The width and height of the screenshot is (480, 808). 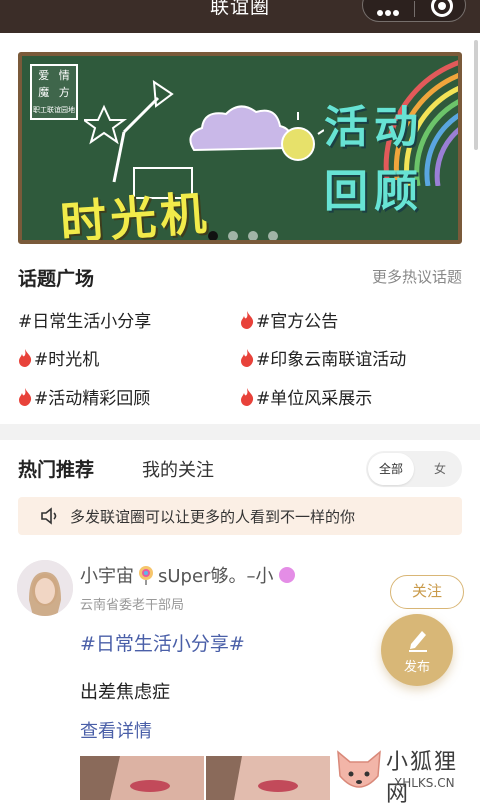 I want to click on filter-all: 全部, so click(x=391, y=469).